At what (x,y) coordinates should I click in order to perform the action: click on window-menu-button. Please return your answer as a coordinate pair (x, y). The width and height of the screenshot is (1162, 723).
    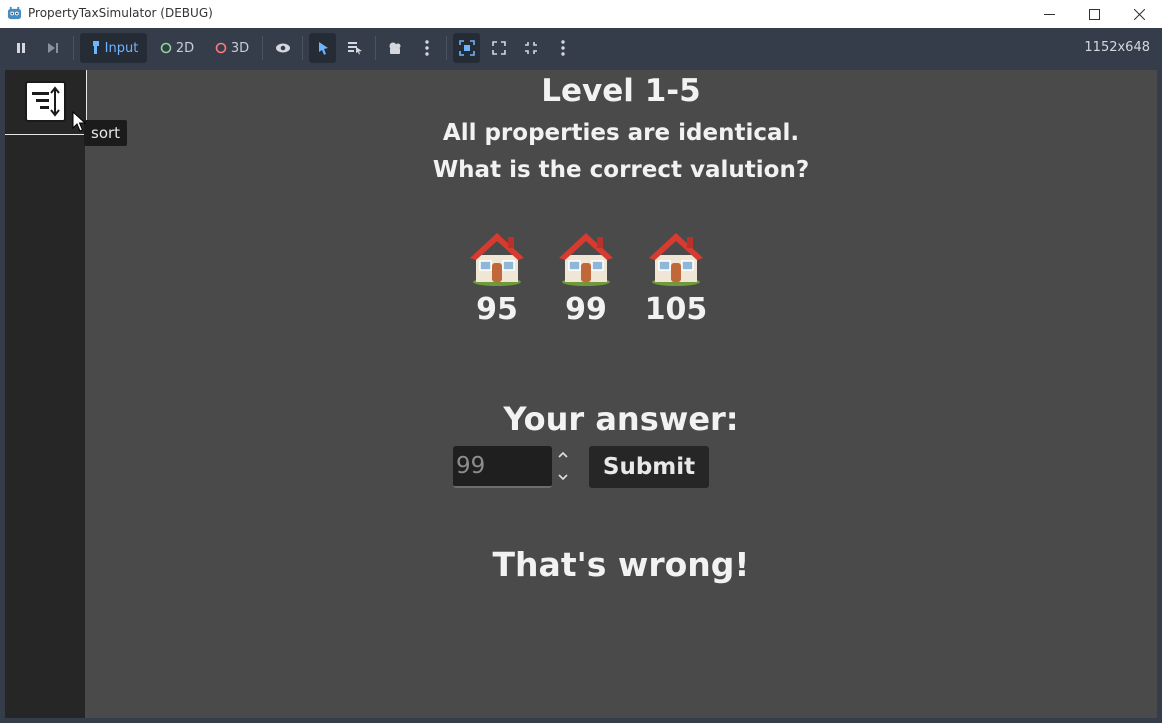
    Looking at the image, I should click on (563, 48).